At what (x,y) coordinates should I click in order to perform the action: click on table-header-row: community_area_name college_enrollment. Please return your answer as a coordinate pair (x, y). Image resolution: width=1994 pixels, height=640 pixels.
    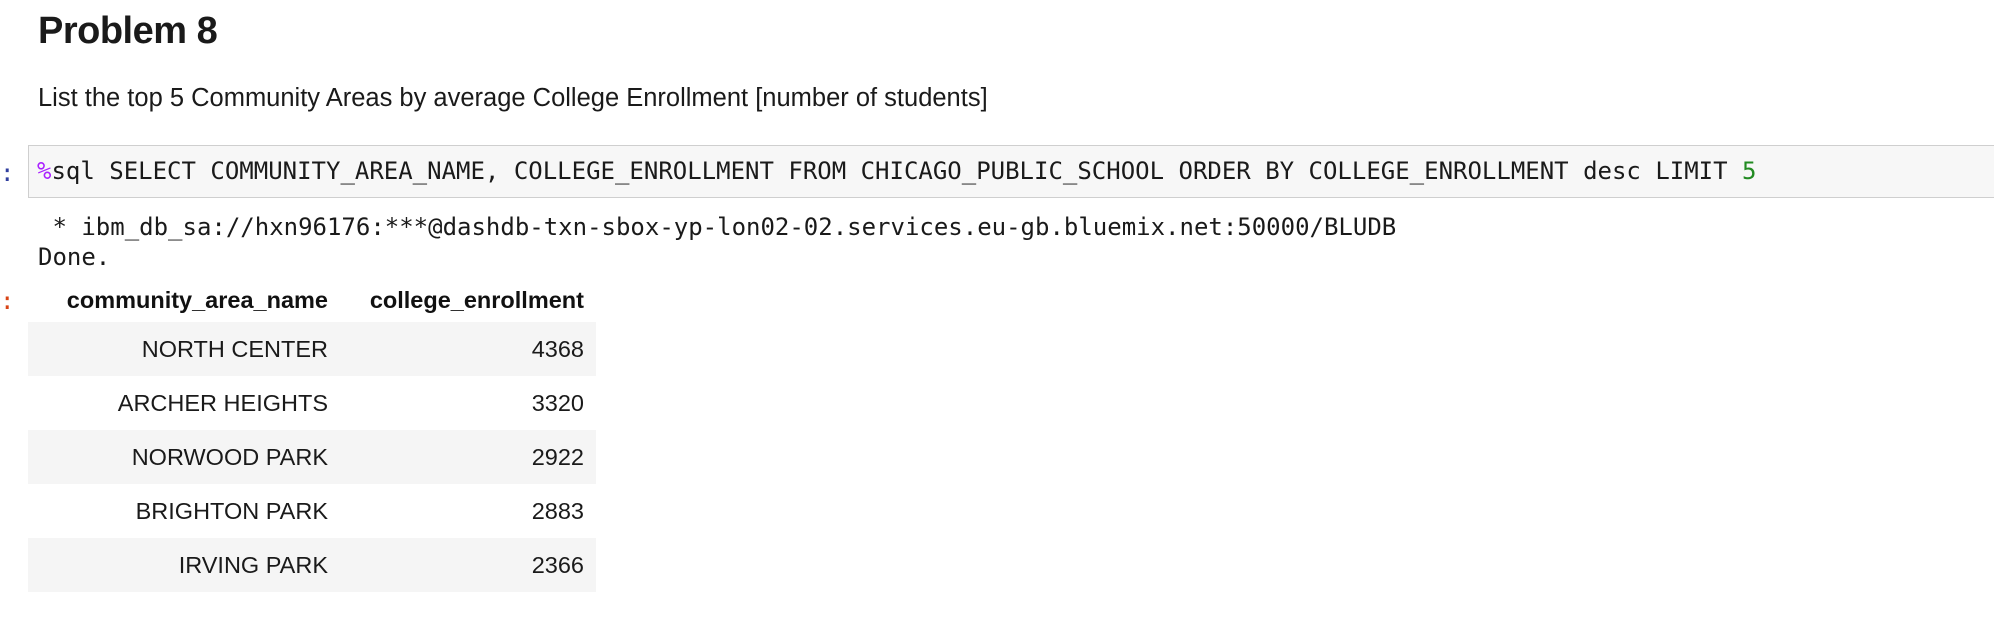
    Looking at the image, I should click on (312, 300).